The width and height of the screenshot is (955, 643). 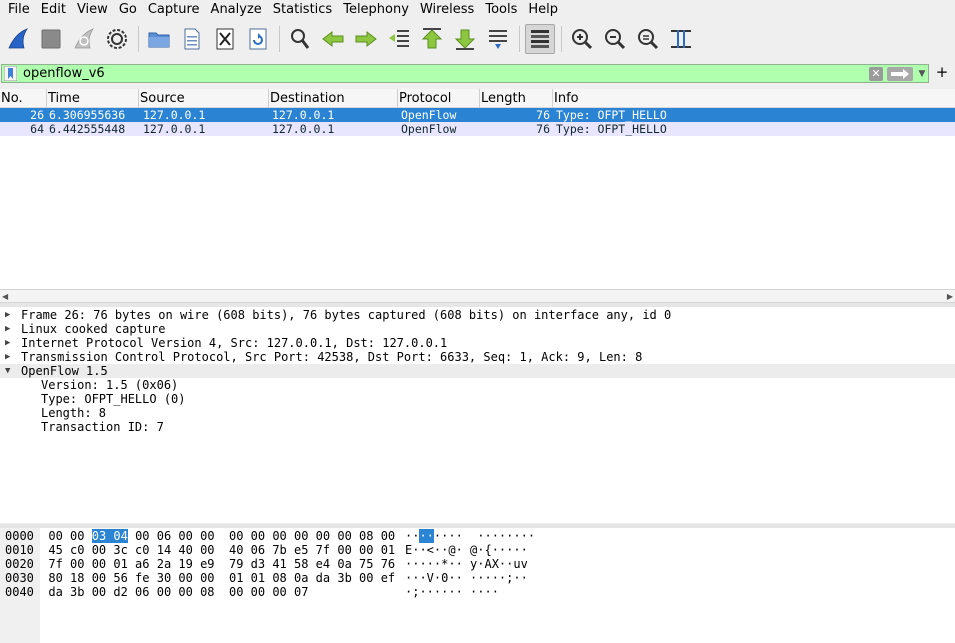 What do you see at coordinates (543, 10) in the screenshot?
I see `menu-help: Help` at bounding box center [543, 10].